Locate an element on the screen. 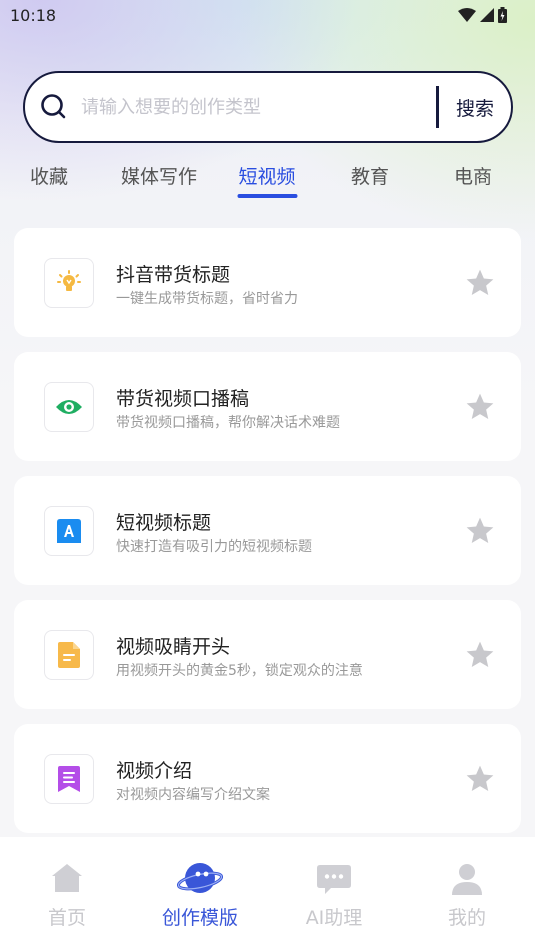 Image resolution: width=535 pixels, height=951 pixels. tab-ecommerce: 电商 is located at coordinates (473, 175).